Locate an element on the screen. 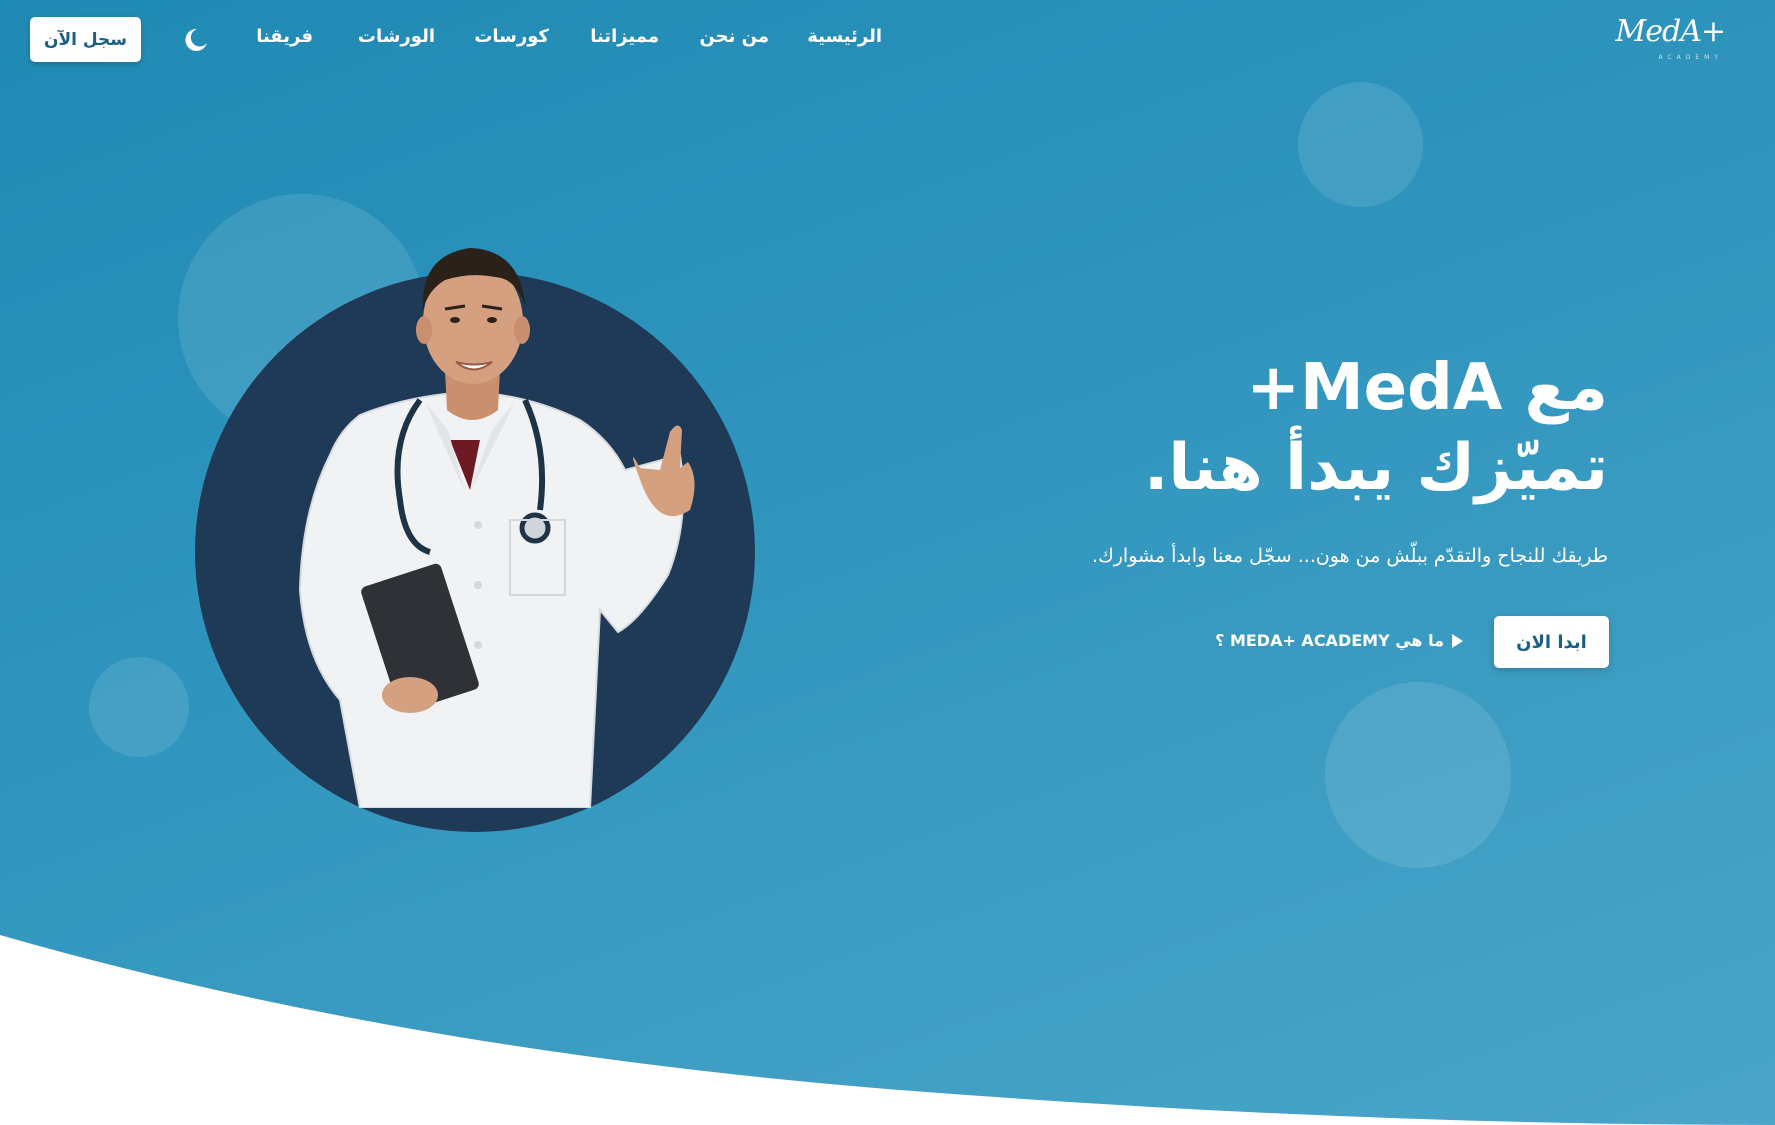 The height and width of the screenshot is (1125, 1775). nav-link-team: فريقنا is located at coordinates (284, 36).